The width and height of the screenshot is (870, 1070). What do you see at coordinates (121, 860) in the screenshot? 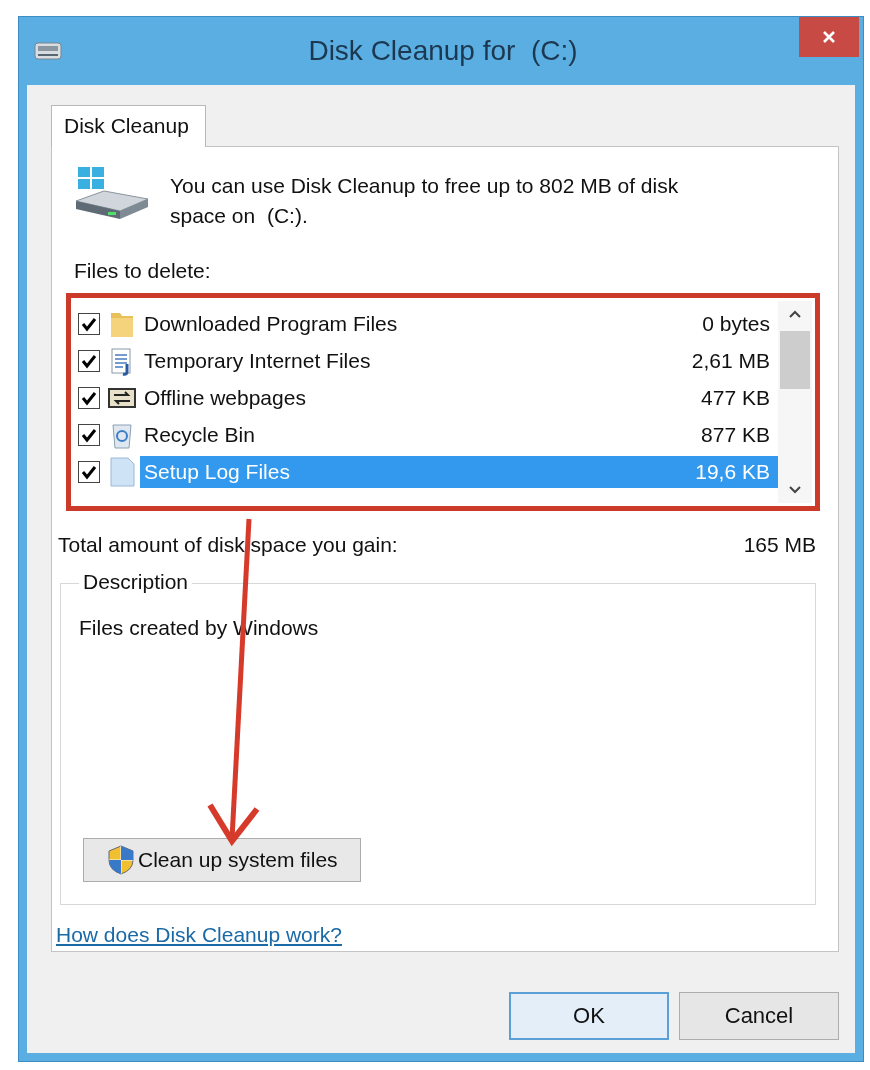
I see `shield-icon` at bounding box center [121, 860].